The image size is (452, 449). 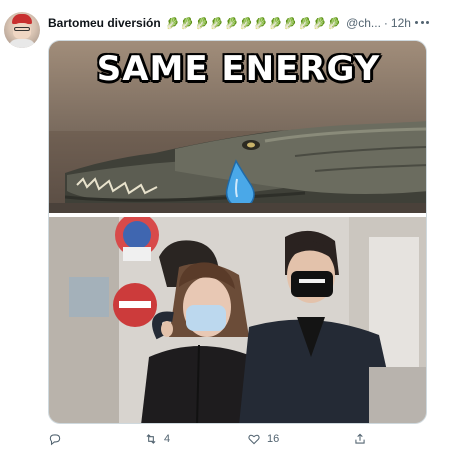 I want to click on reply-button, so click(x=55, y=439).